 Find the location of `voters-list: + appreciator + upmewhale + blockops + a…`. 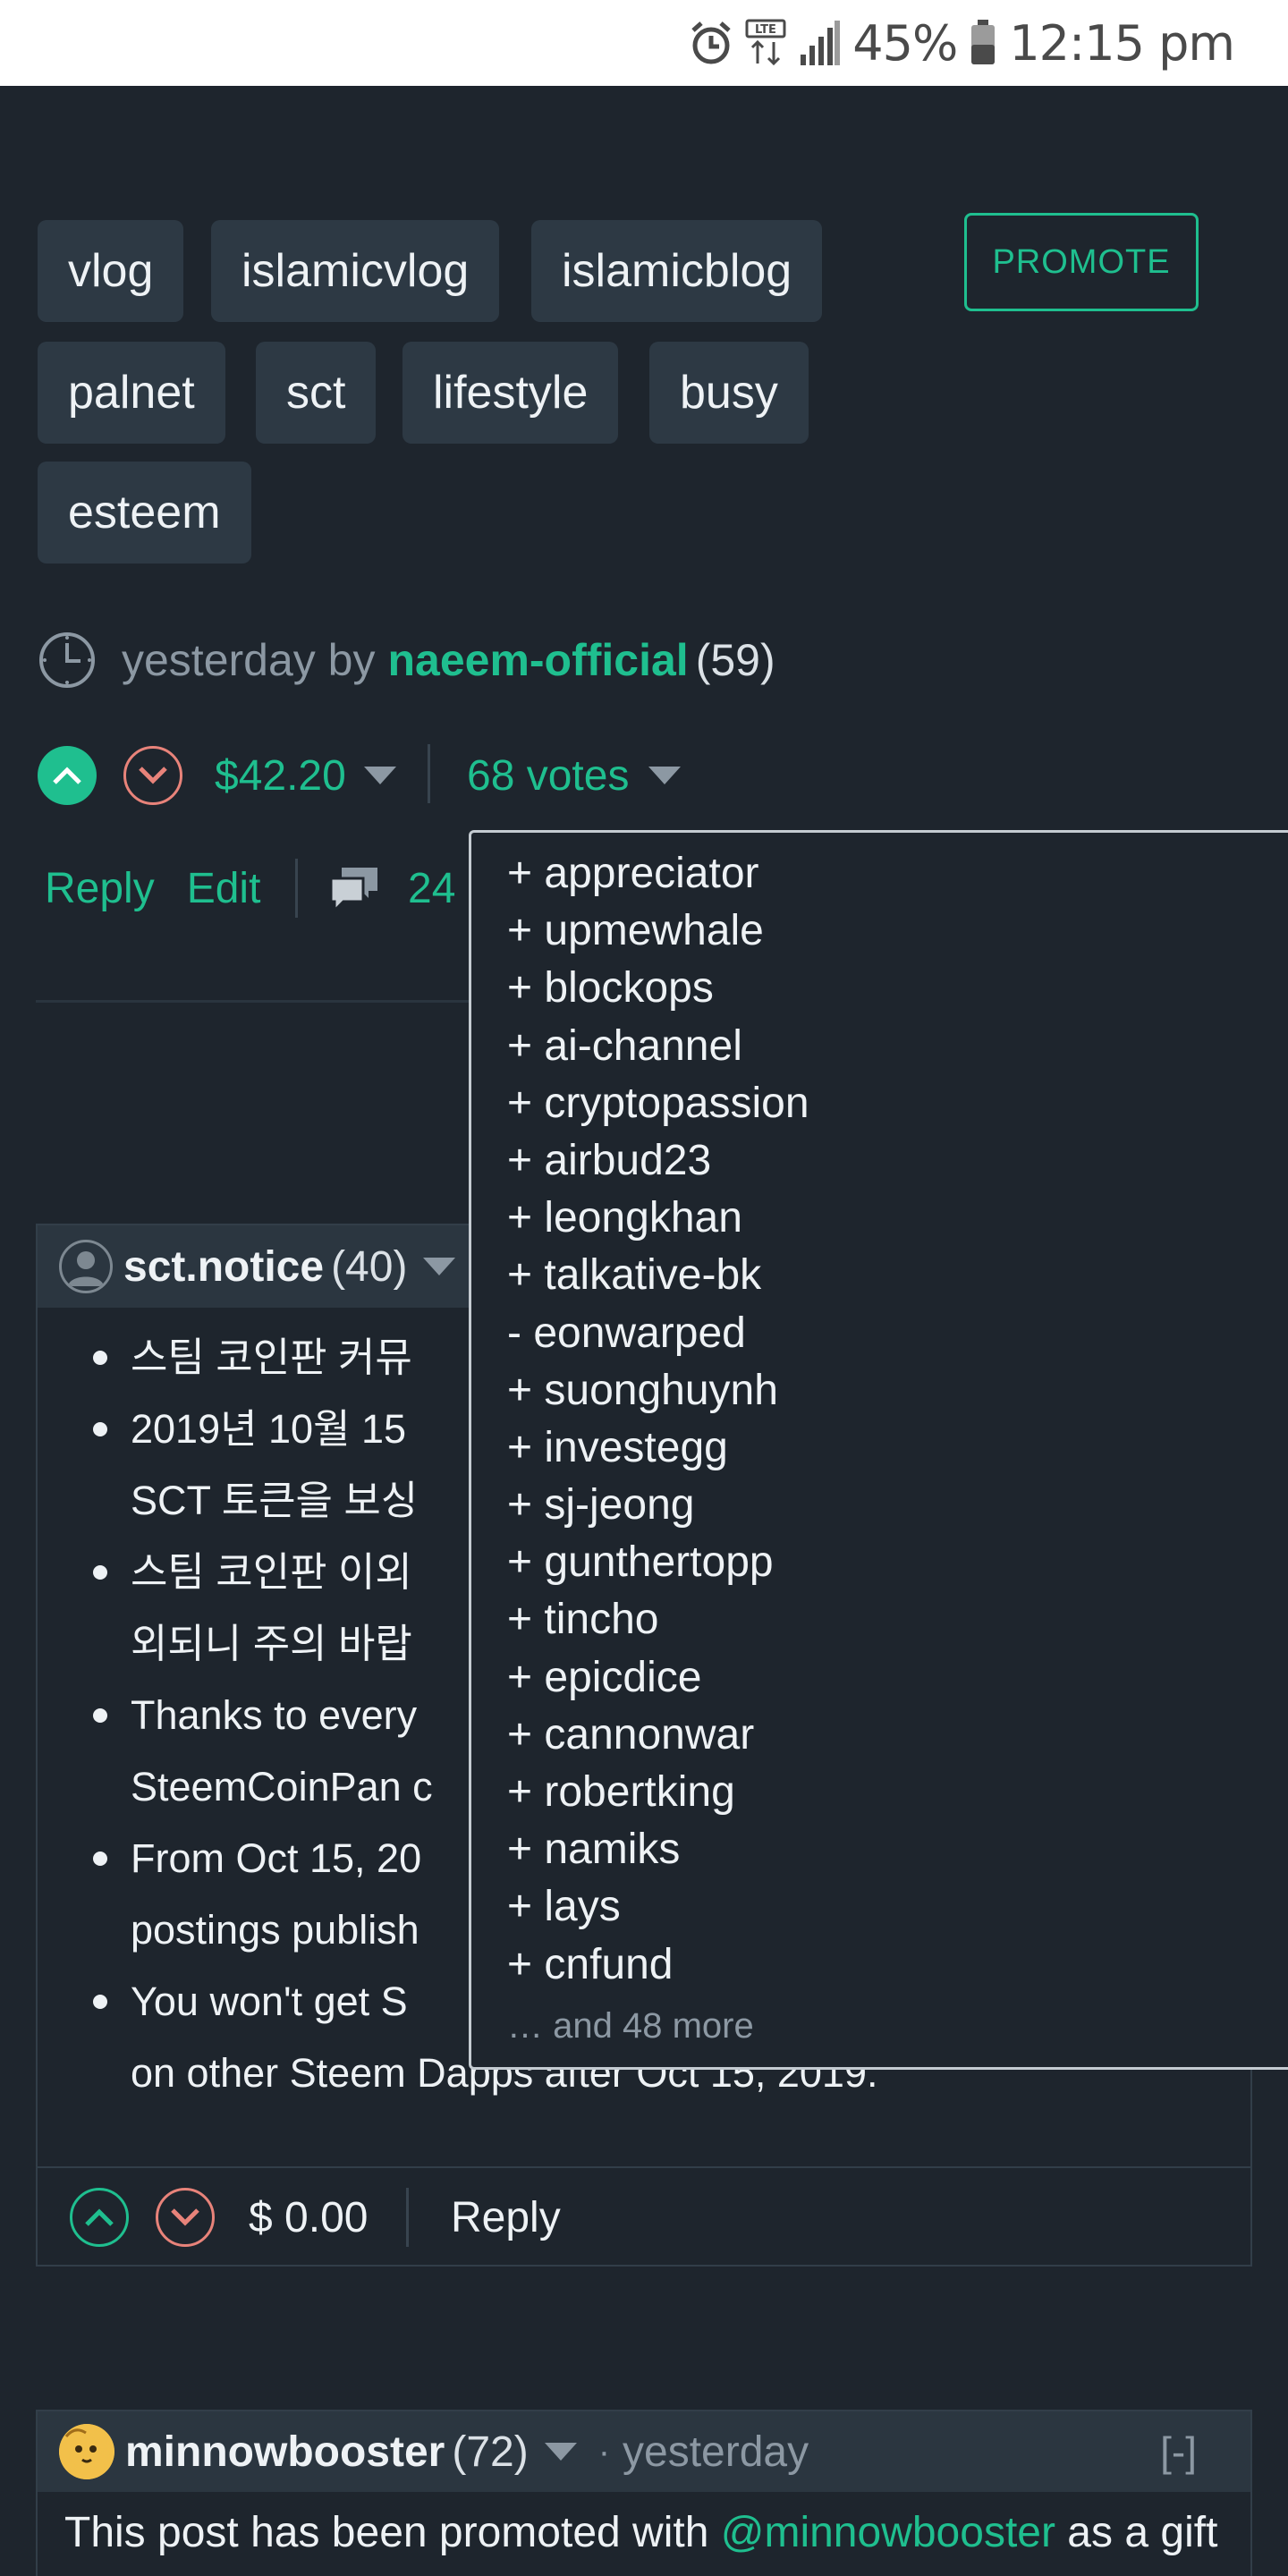

voters-list: + appreciator + upmewhale + blockops + a… is located at coordinates (658, 1419).